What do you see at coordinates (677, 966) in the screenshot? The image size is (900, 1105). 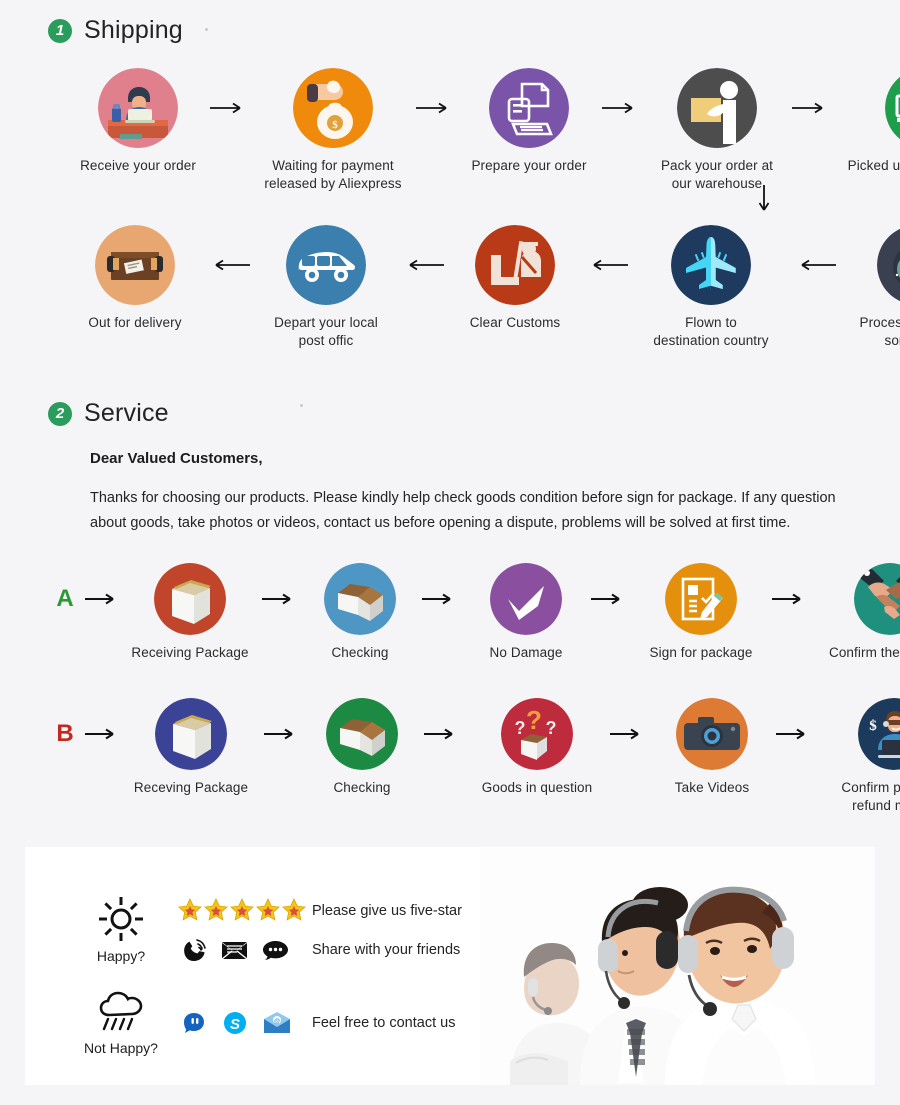 I see `customer-service-team-photo` at bounding box center [677, 966].